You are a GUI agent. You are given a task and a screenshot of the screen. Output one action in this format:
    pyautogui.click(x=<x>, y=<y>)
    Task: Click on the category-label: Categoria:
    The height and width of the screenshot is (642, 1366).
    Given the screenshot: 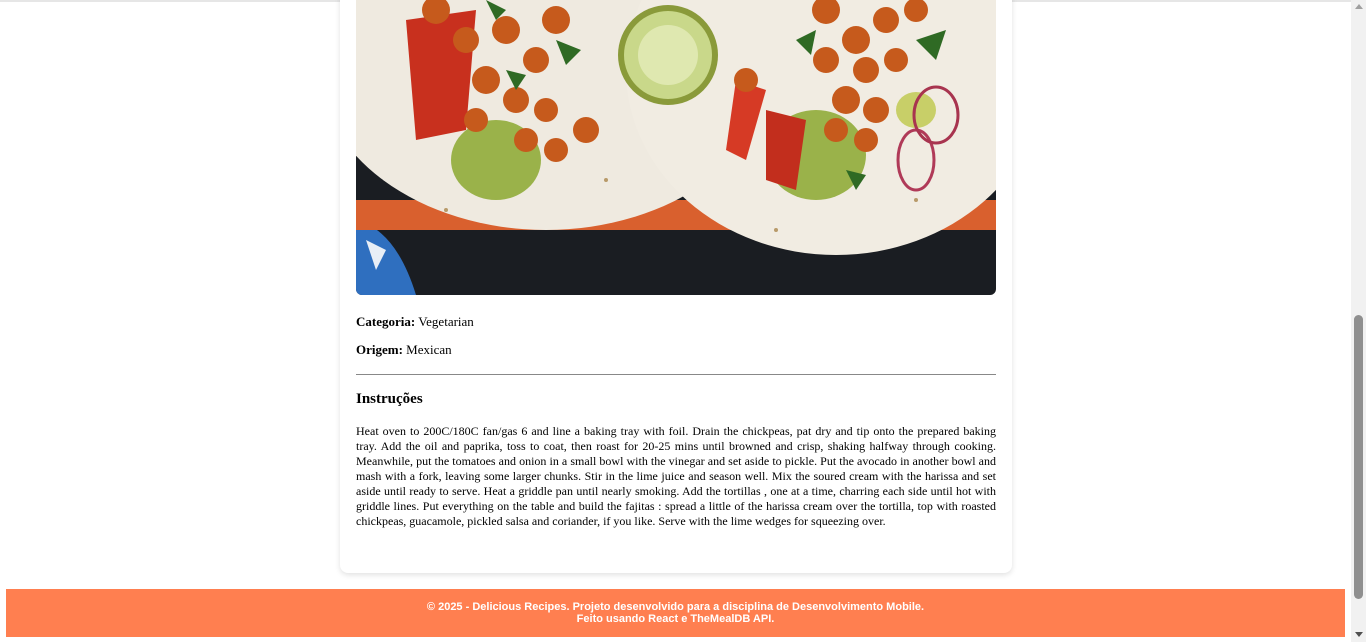 What is the action you would take?
    pyautogui.click(x=386, y=321)
    